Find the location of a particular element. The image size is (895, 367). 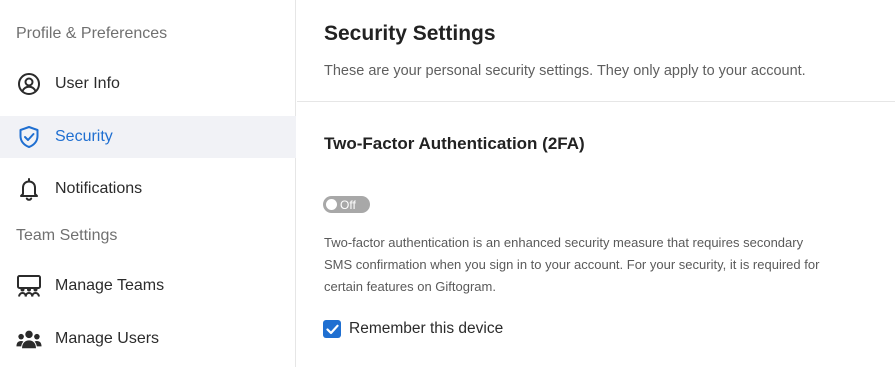

toggle-label: Off is located at coordinates (348, 204).